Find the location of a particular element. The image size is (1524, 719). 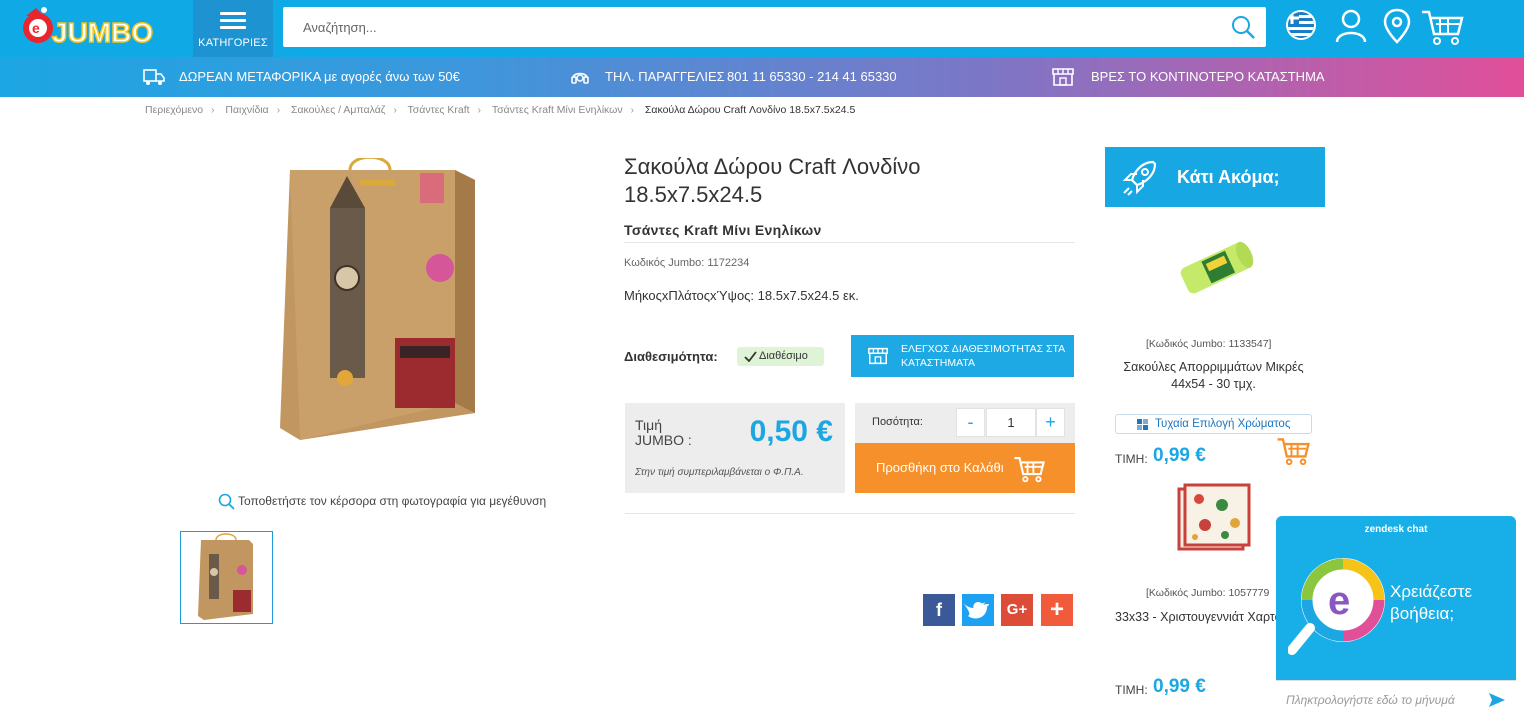

product-main-image is located at coordinates (380, 301).